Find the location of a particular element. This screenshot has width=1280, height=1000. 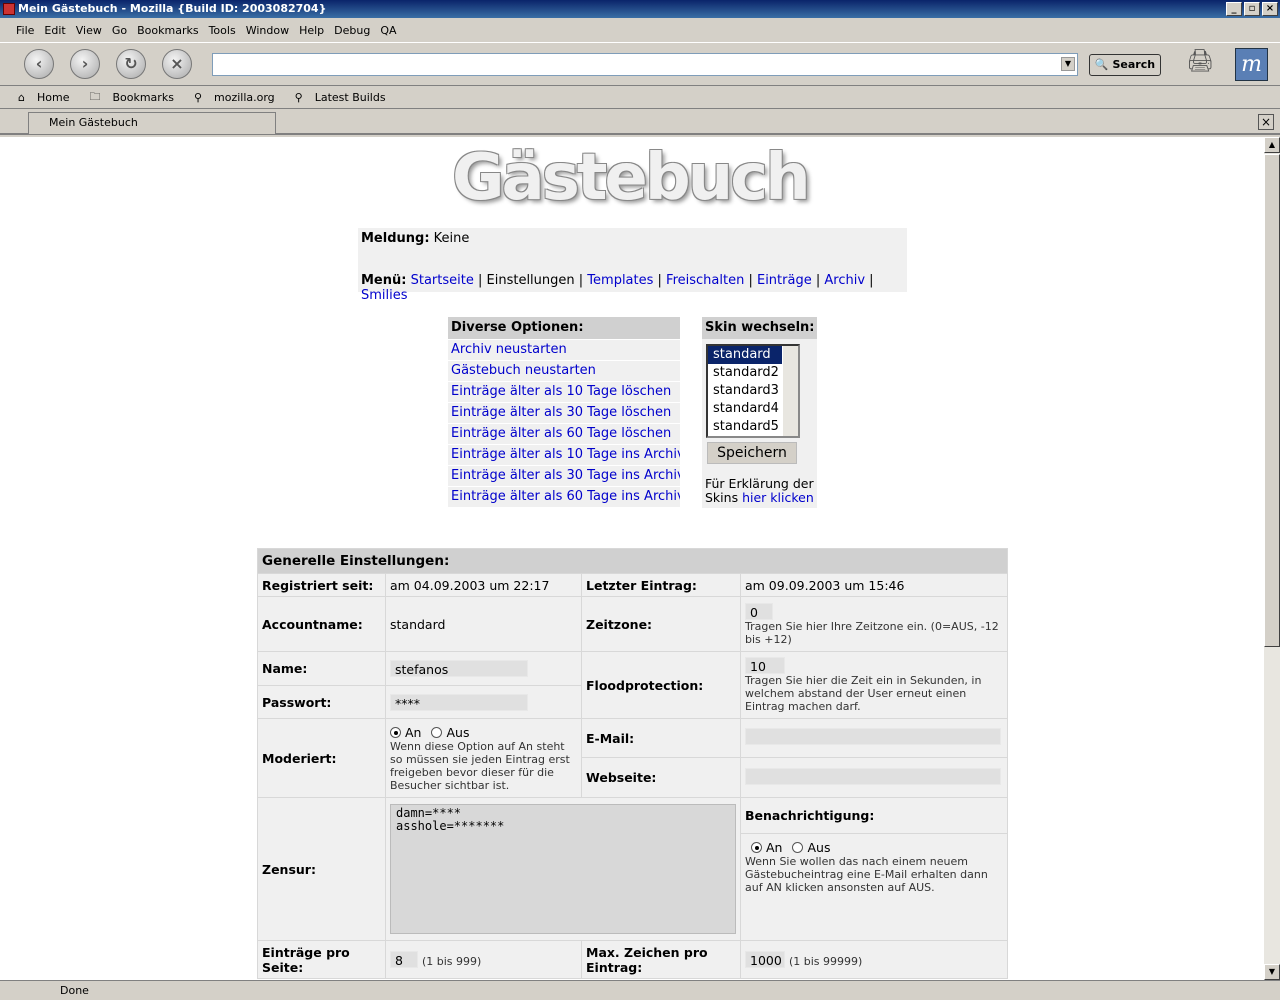

app-icon is located at coordinates (9, 9).